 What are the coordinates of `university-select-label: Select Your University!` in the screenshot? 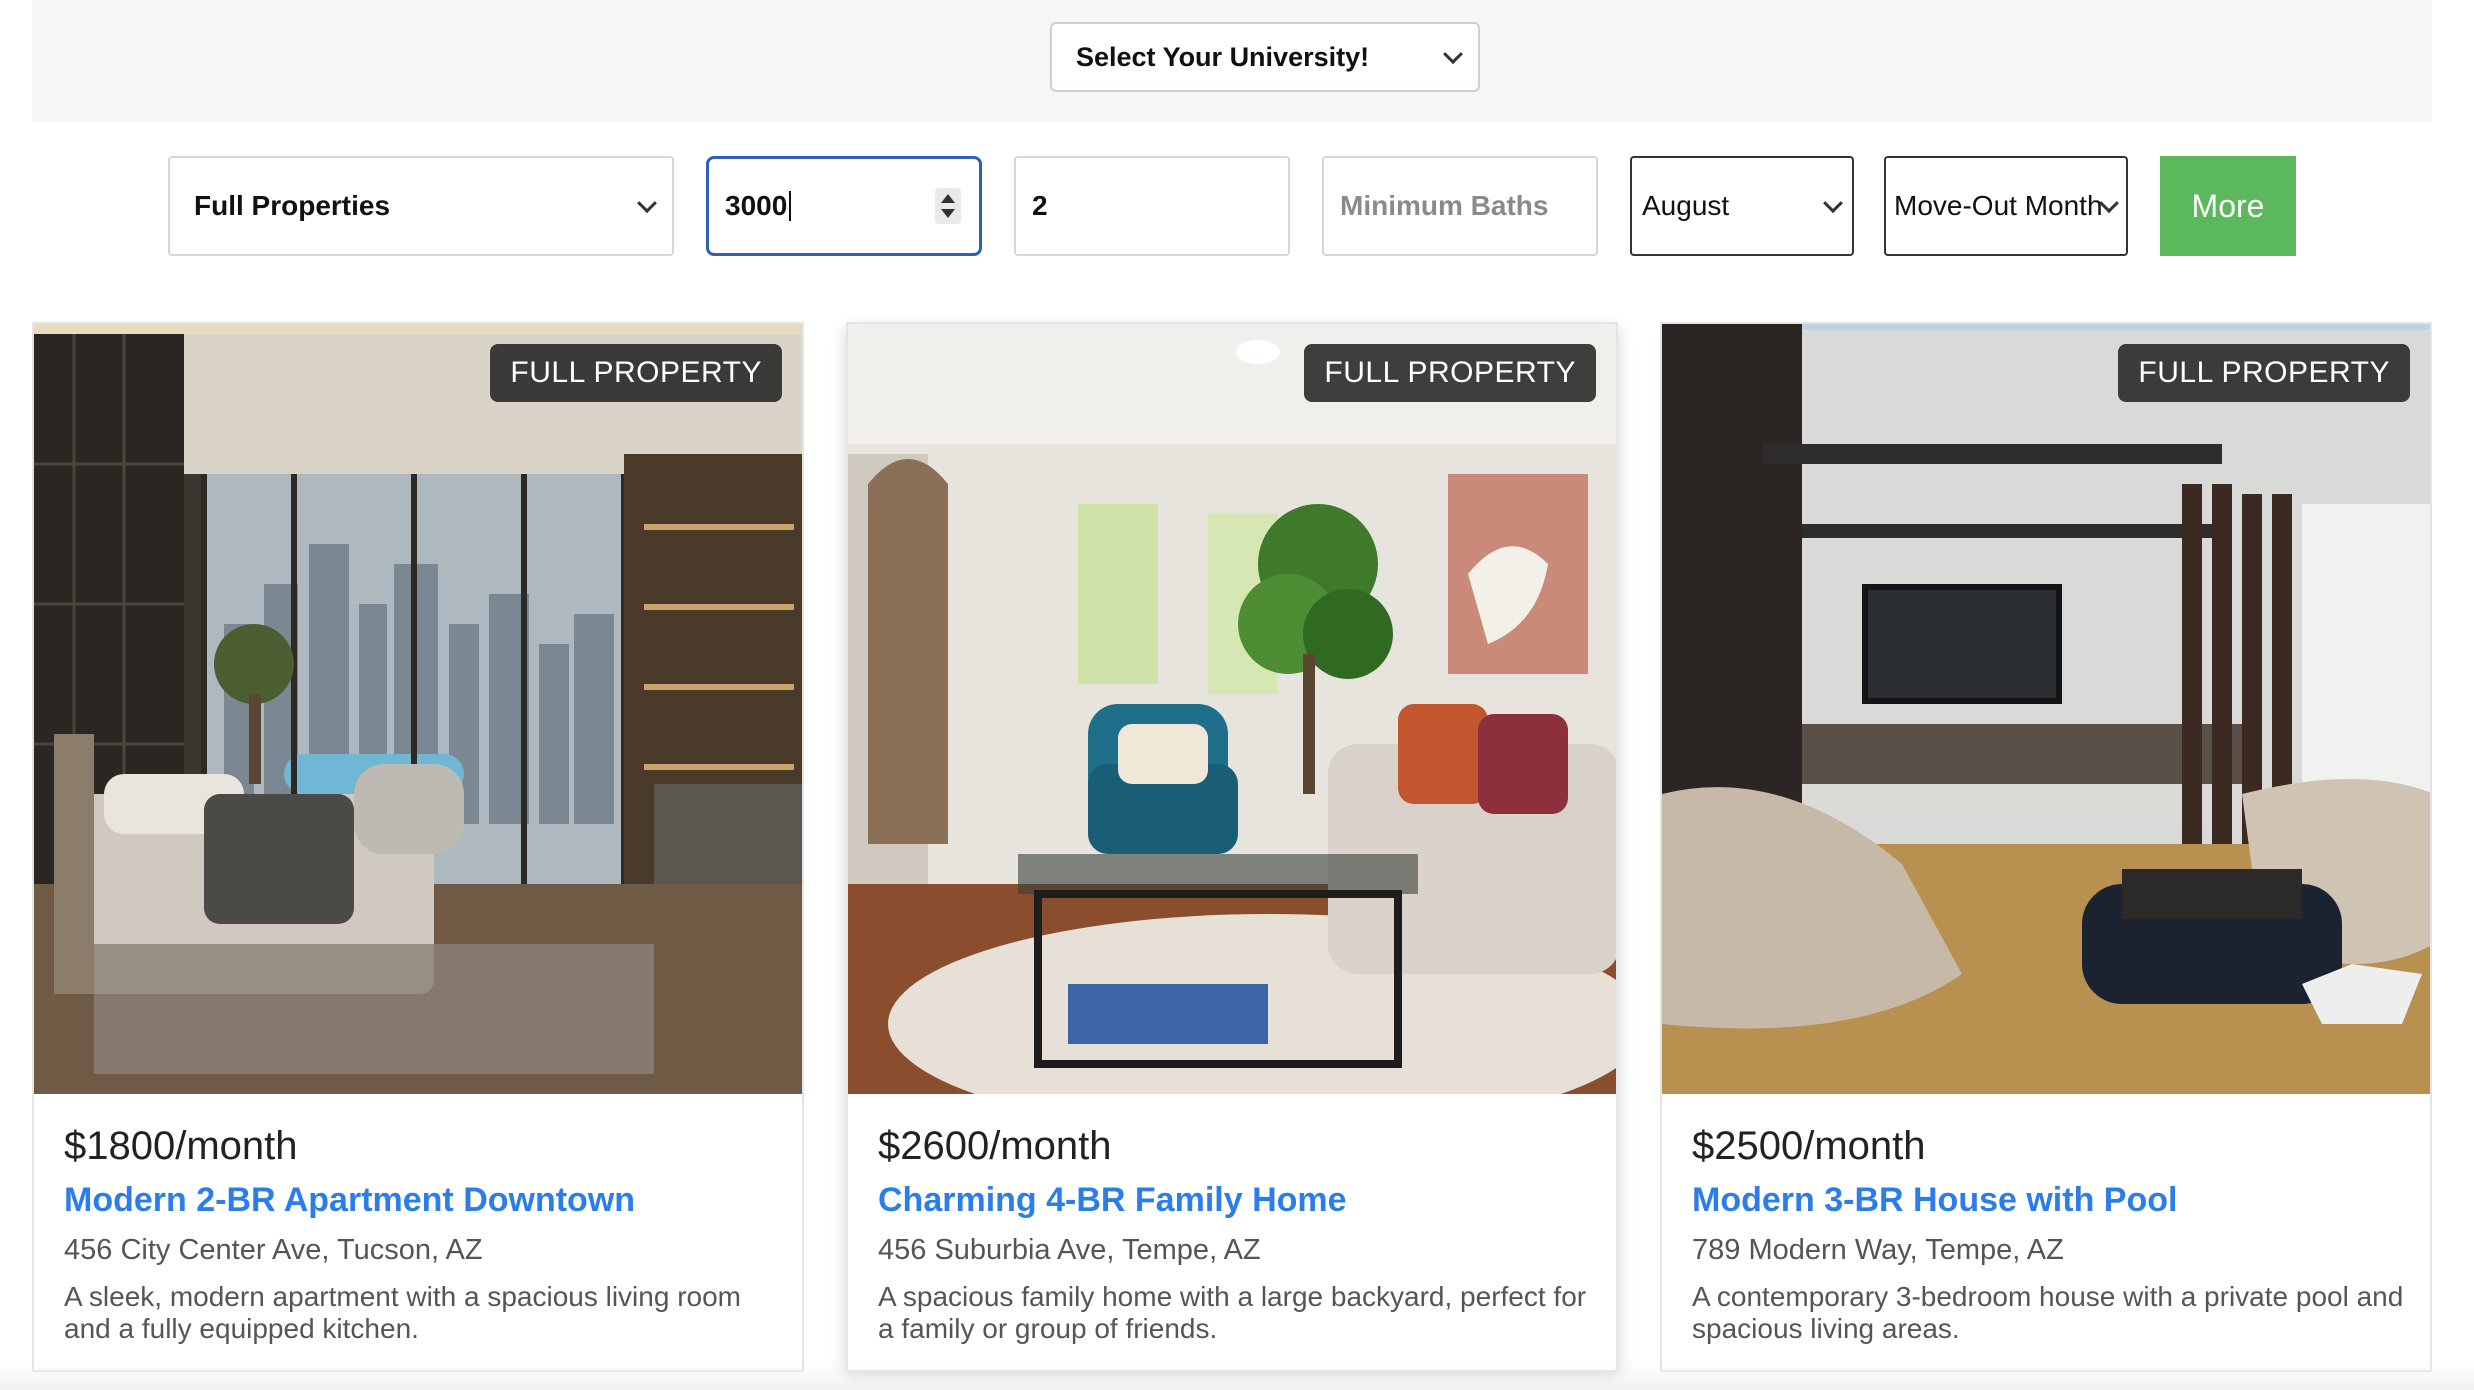 It's located at (1223, 56).